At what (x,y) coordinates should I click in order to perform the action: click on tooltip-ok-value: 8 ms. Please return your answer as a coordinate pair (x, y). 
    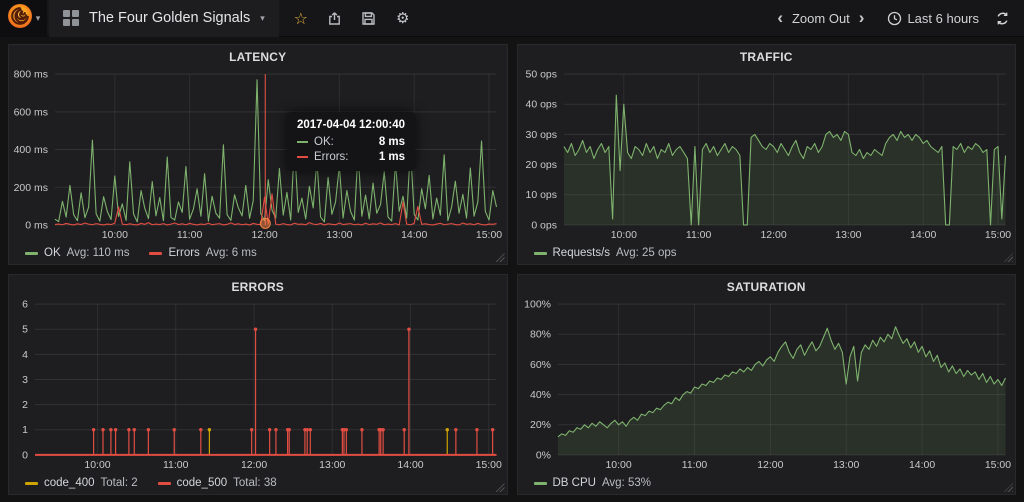
    Looking at the image, I should click on (392, 142).